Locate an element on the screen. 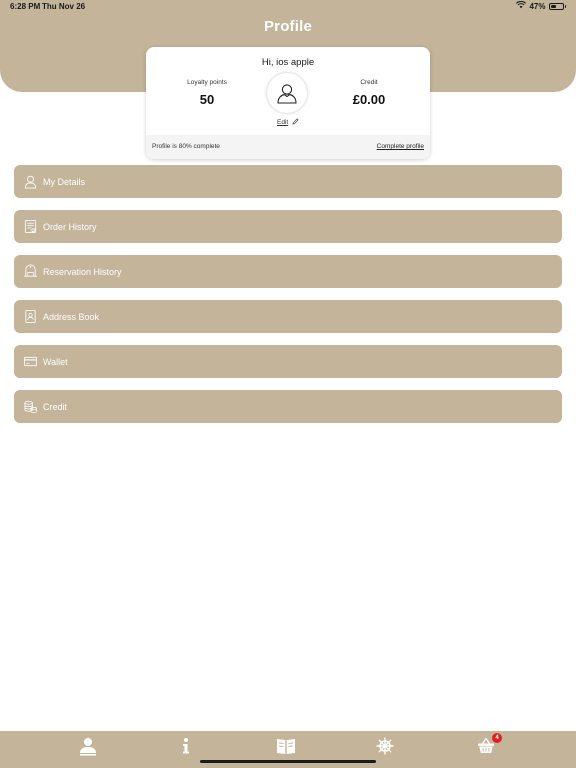  info-icon is located at coordinates (186, 746).